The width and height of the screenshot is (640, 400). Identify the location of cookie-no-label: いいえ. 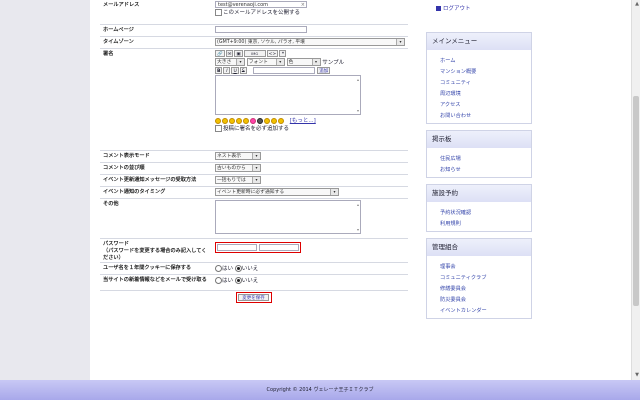
(250, 268).